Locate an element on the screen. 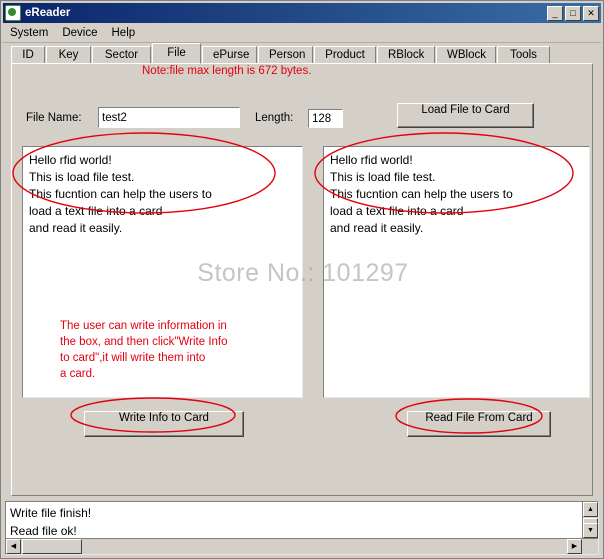 The height and width of the screenshot is (559, 604). length-label: Length: is located at coordinates (274, 118).